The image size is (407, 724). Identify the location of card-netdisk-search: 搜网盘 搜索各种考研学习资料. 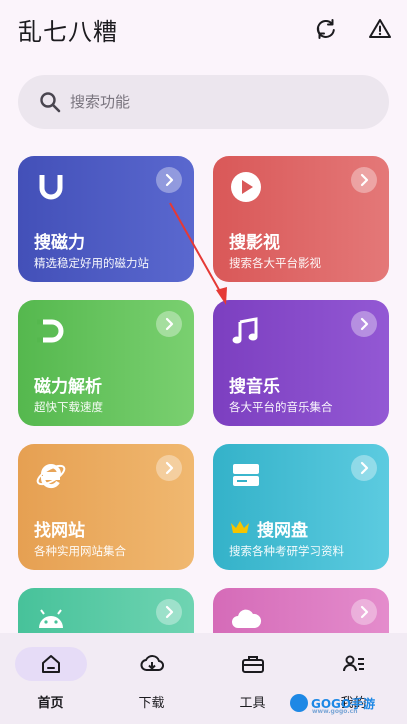
(301, 507).